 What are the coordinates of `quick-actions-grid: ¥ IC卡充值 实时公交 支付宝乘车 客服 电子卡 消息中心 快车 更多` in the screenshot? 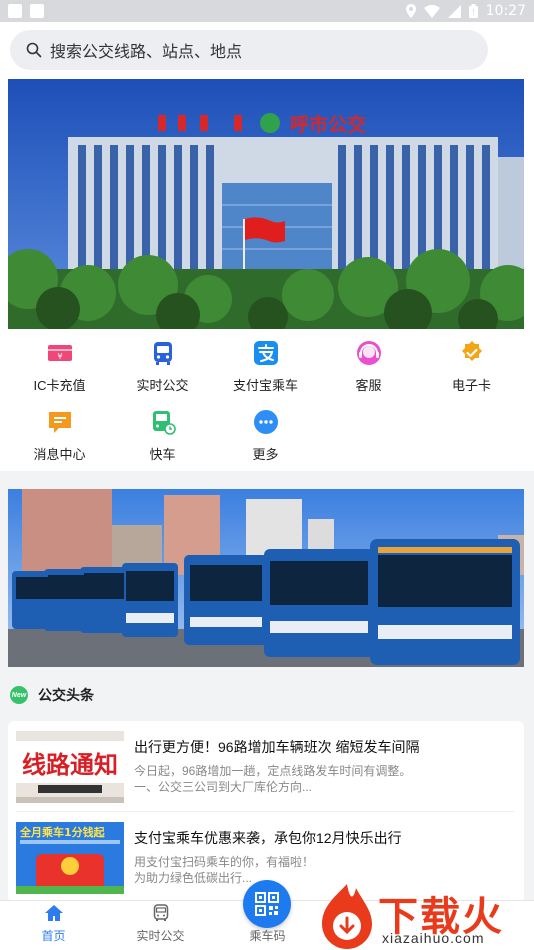 It's located at (267, 400).